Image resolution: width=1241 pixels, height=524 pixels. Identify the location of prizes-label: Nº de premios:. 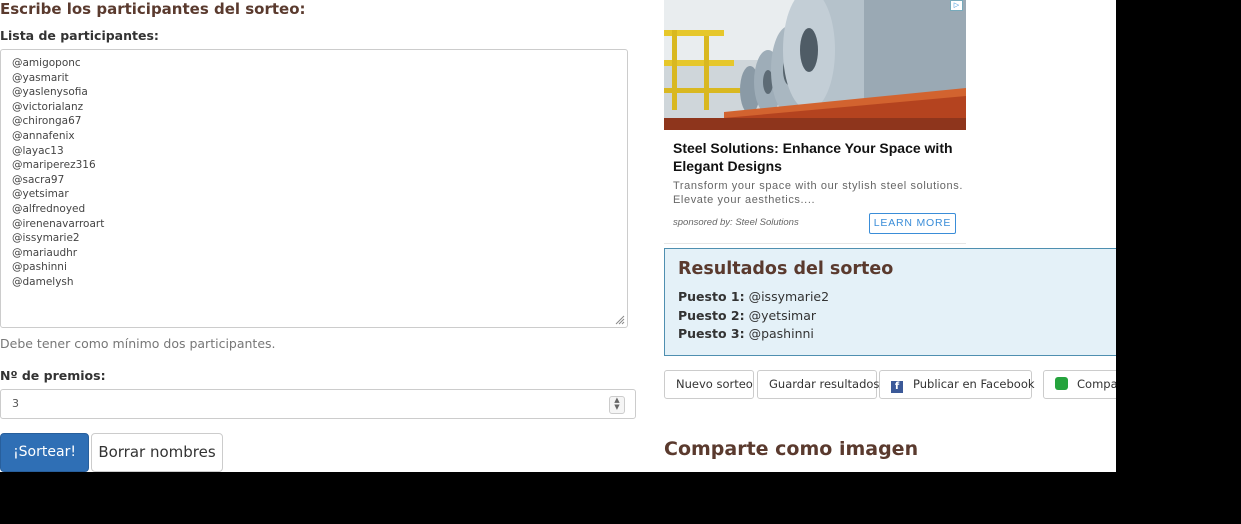
(53, 375).